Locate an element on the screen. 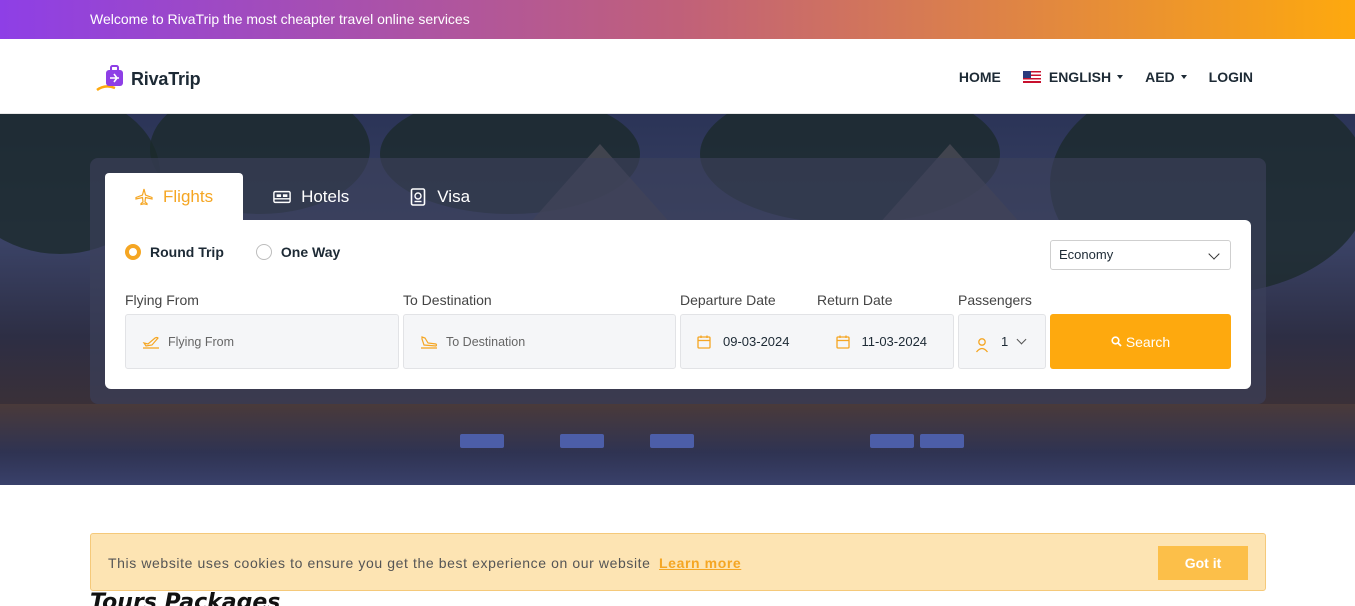 The width and height of the screenshot is (1355, 606). tours-packages-heading: Tours Packages is located at coordinates (185, 598).